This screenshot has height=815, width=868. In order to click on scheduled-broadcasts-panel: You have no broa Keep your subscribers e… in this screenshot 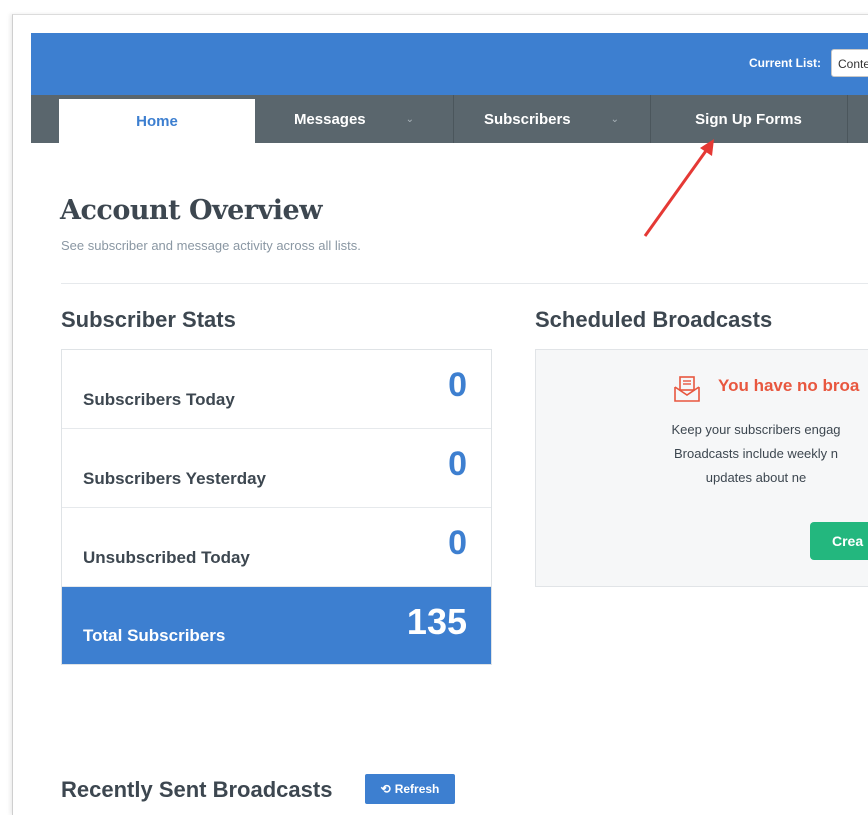, I will do `click(701, 468)`.